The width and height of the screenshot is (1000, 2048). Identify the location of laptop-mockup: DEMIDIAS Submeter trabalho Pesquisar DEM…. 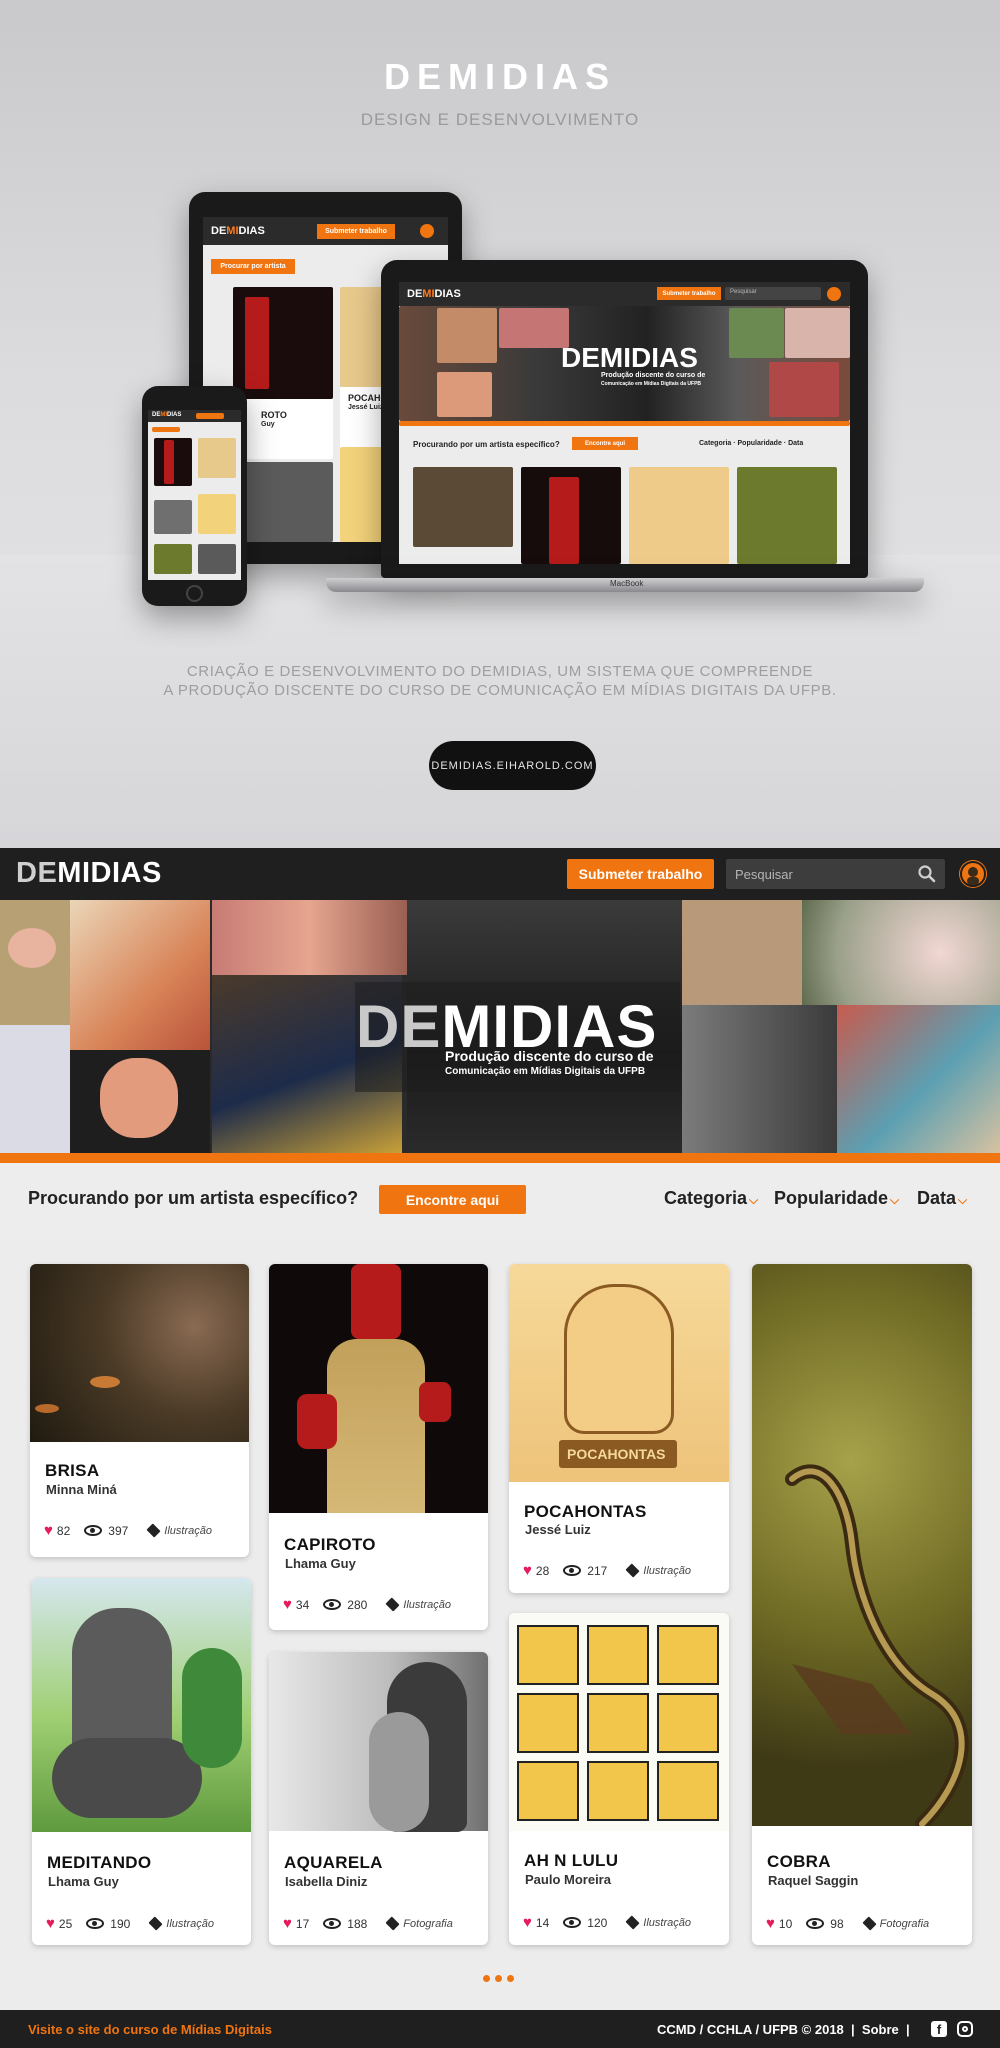
(624, 419).